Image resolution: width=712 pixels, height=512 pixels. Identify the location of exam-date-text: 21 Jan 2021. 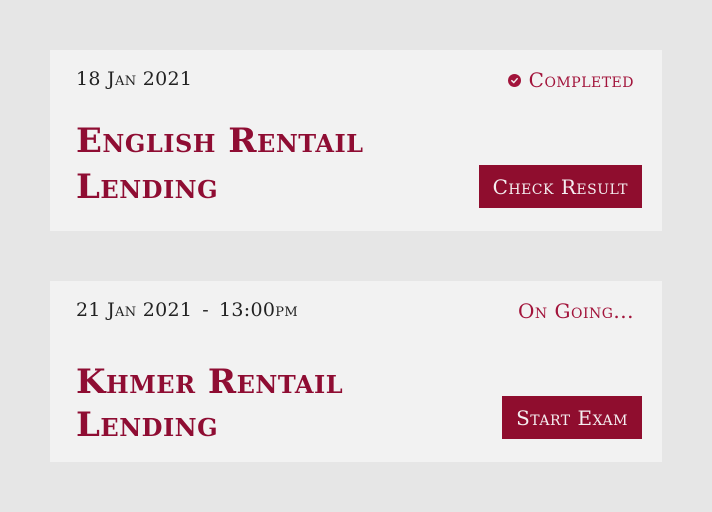
(134, 310).